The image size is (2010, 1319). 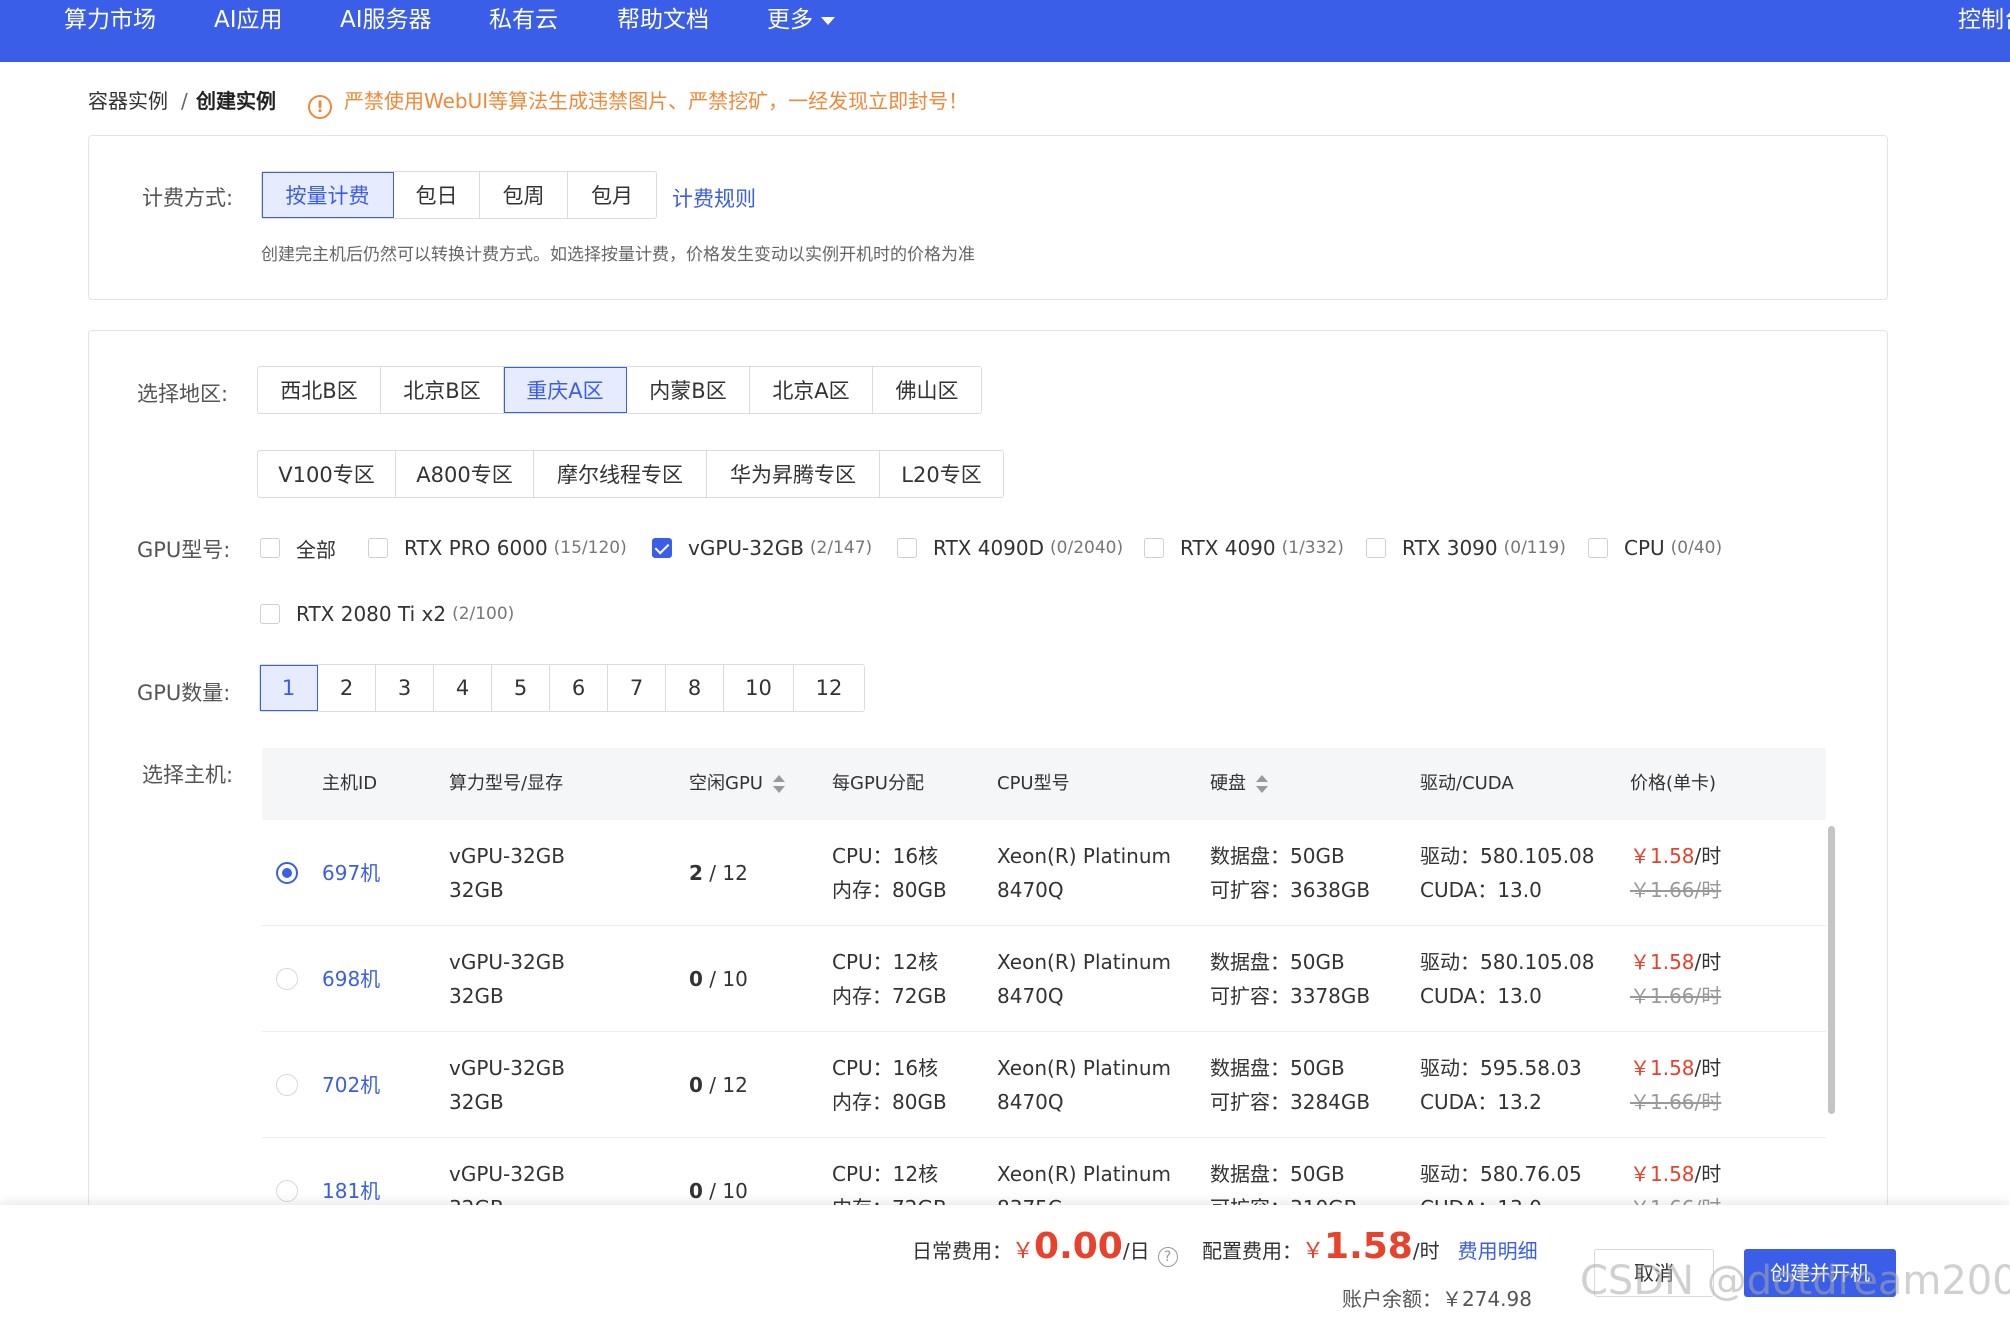 I want to click on gpu-count-option: 3, so click(x=405, y=688).